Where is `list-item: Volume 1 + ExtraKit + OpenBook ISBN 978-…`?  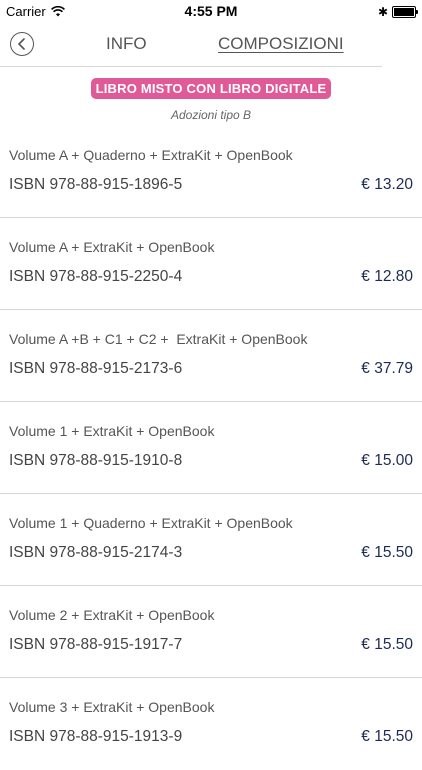
list-item: Volume 1 + ExtraKit + OpenBook ISBN 978-… is located at coordinates (211, 448).